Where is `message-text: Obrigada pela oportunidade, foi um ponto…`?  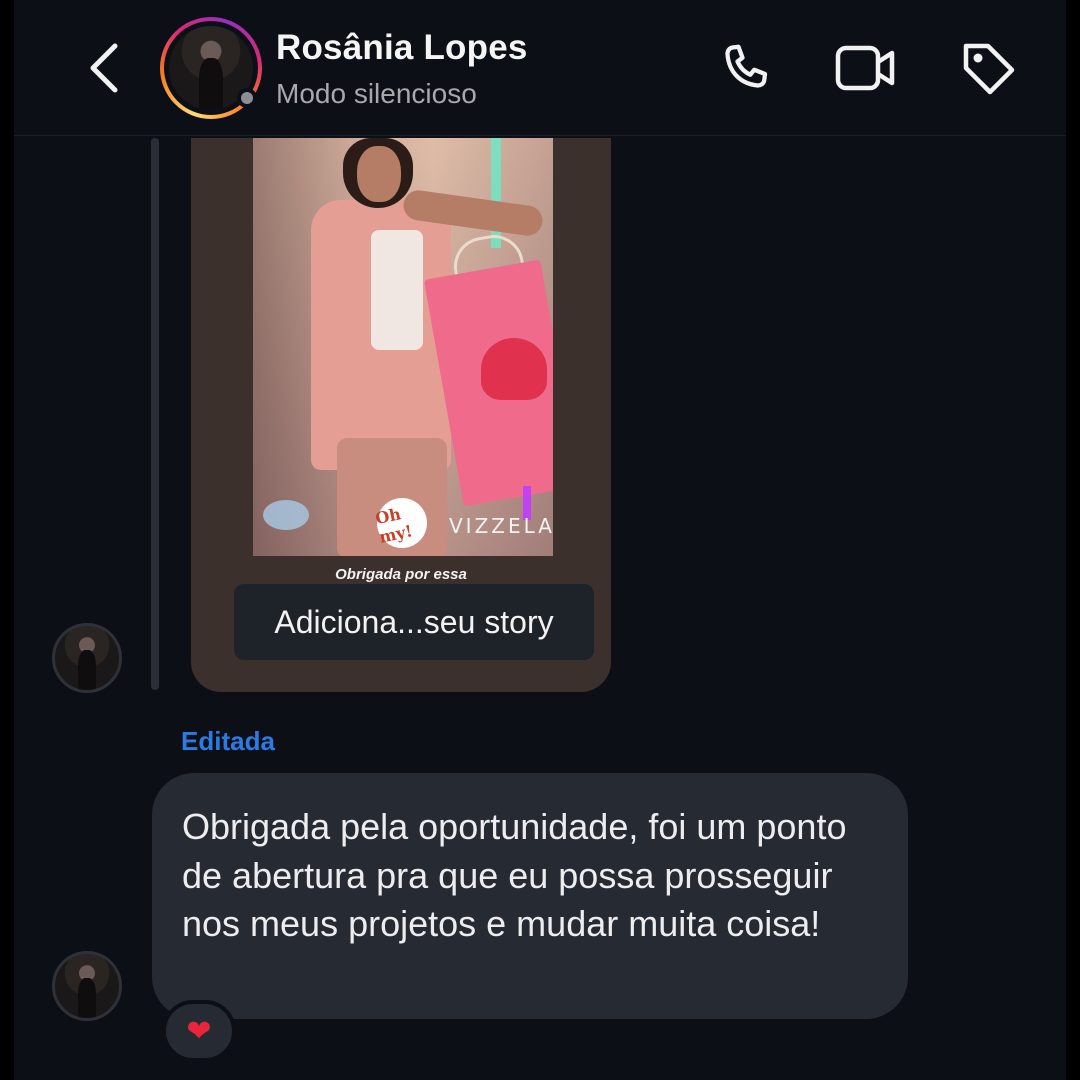 message-text: Obrigada pela oportunidade, foi um ponto… is located at coordinates (514, 875).